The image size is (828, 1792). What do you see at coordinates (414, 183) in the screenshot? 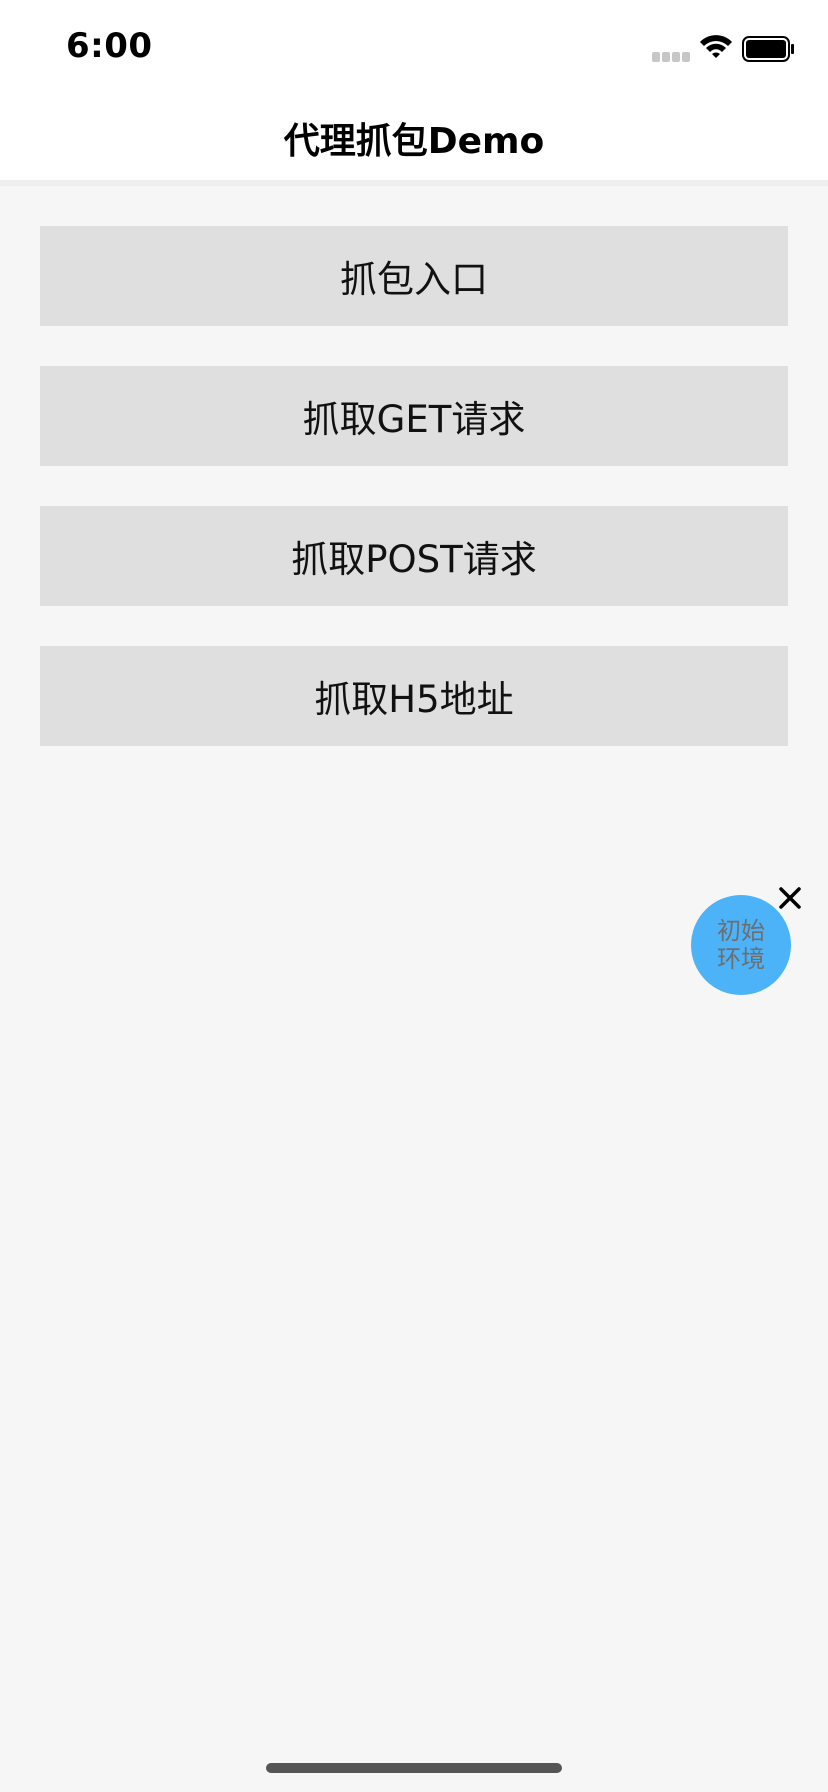
I see `header-divider` at bounding box center [414, 183].